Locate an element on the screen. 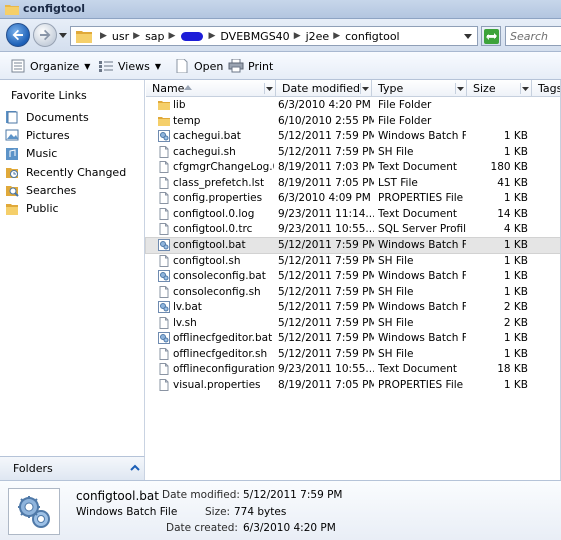 This screenshot has width=561, height=540. file-type: File Folder is located at coordinates (405, 120).